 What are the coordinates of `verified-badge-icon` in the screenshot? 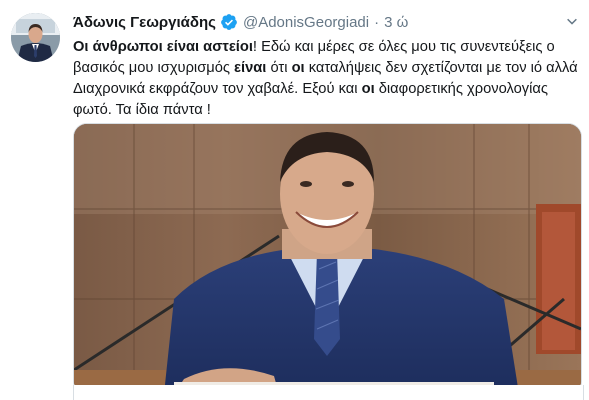 It's located at (229, 22).